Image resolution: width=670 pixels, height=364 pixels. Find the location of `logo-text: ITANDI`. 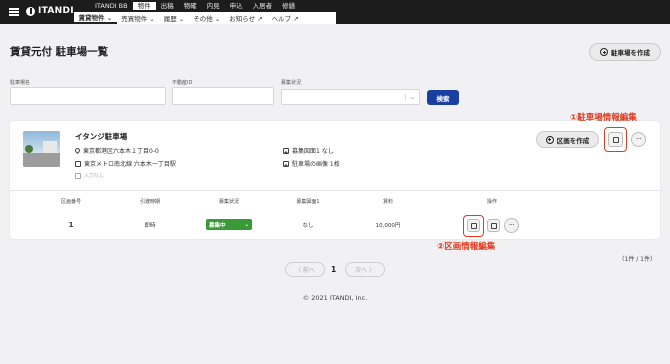

logo-text: ITANDI is located at coordinates (56, 11).